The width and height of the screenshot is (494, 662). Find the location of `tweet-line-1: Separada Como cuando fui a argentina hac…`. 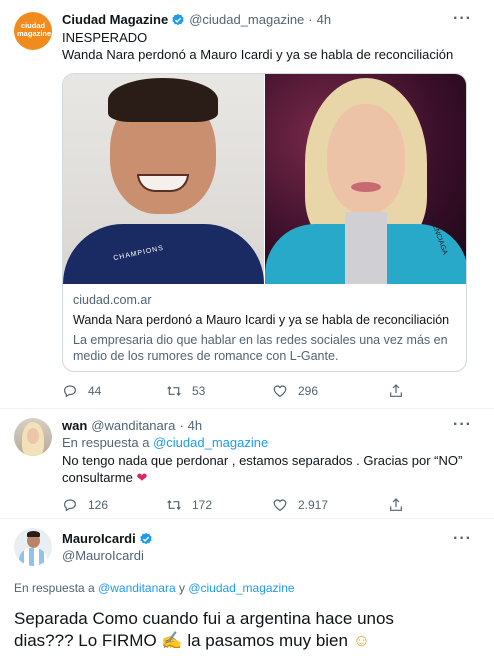

tweet-line-1: Separada Como cuando fui a argentina hac… is located at coordinates (204, 618).